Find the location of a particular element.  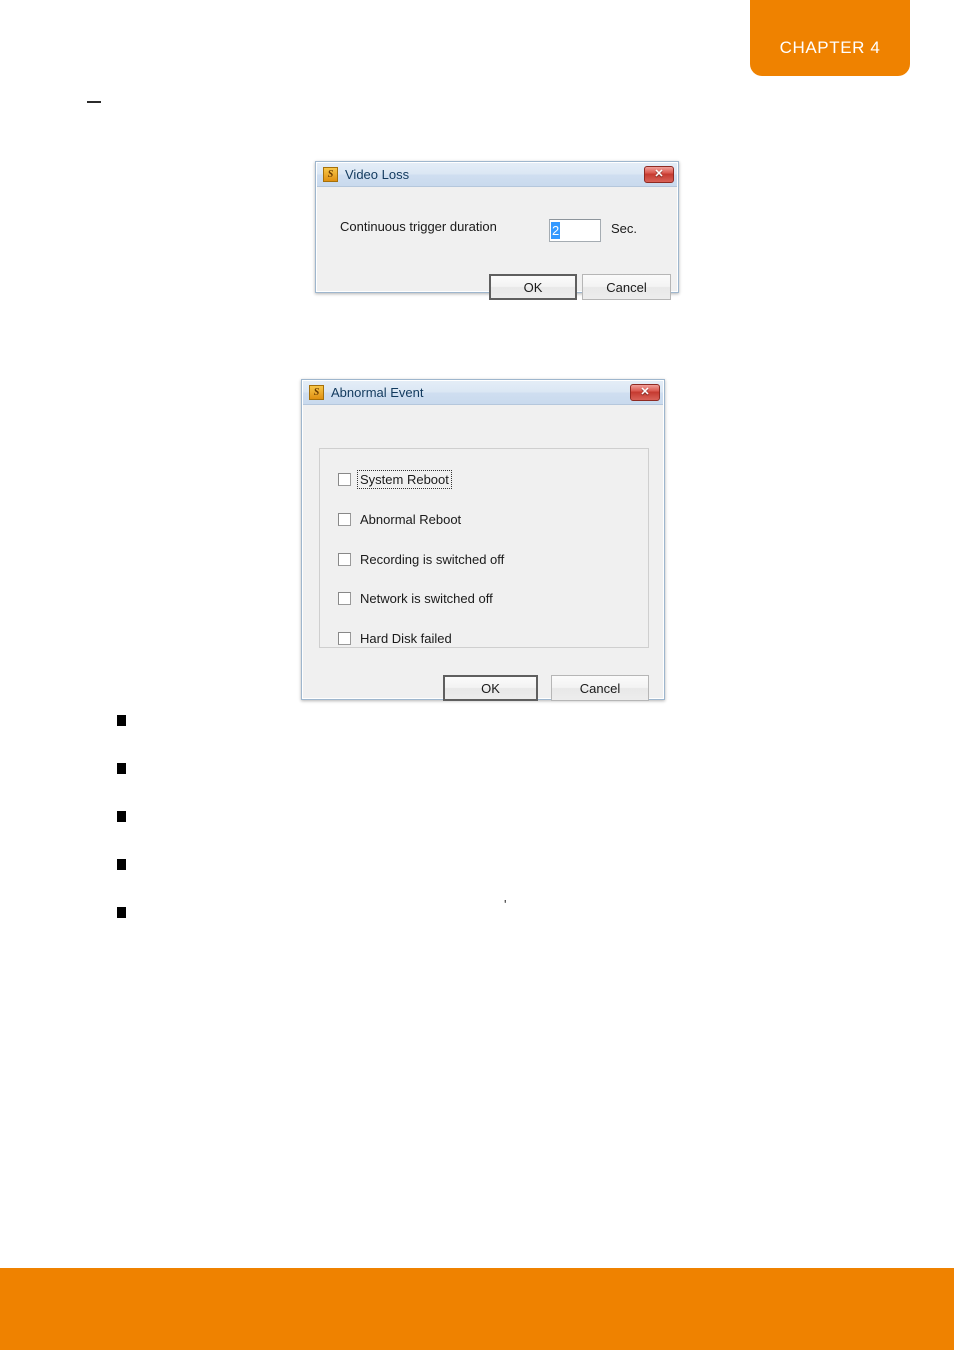

bullet-list is located at coordinates (467, 833).